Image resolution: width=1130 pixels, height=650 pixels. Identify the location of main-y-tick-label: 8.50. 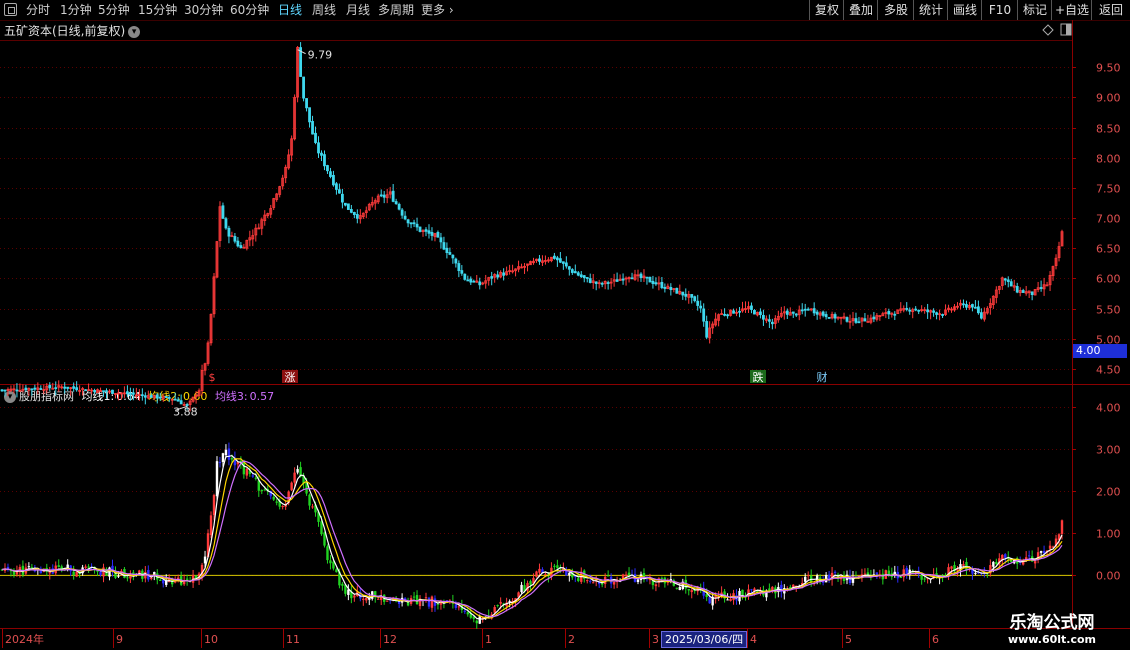
(1108, 129).